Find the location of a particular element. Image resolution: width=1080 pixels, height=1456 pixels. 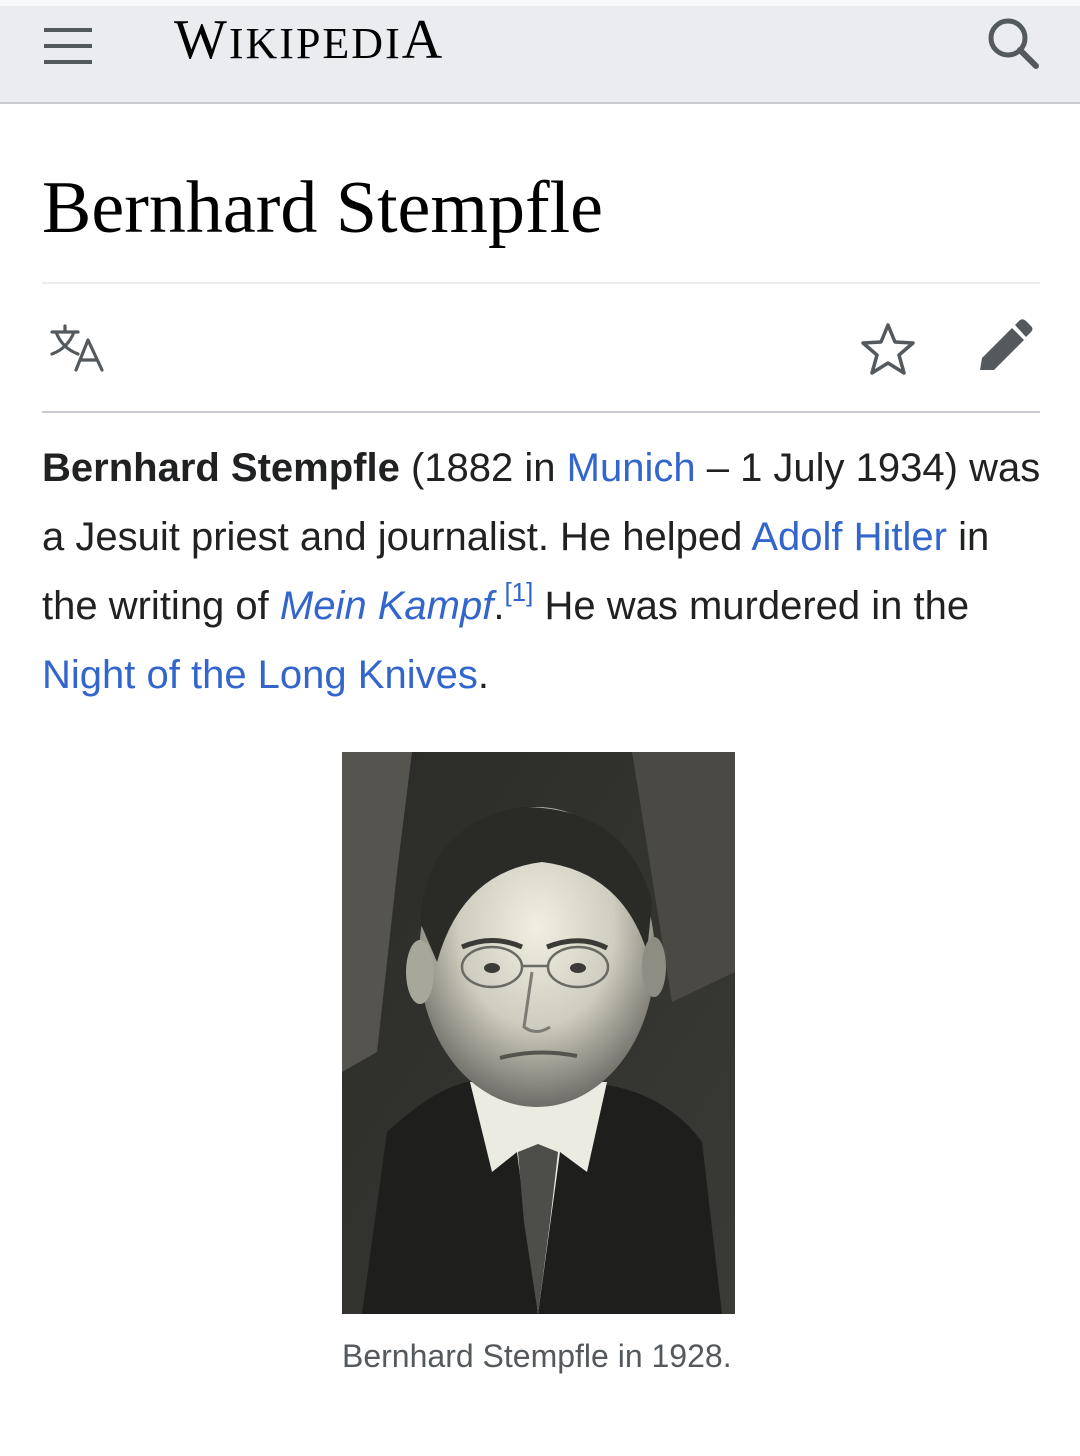

munich-link: Munich is located at coordinates (631, 468).